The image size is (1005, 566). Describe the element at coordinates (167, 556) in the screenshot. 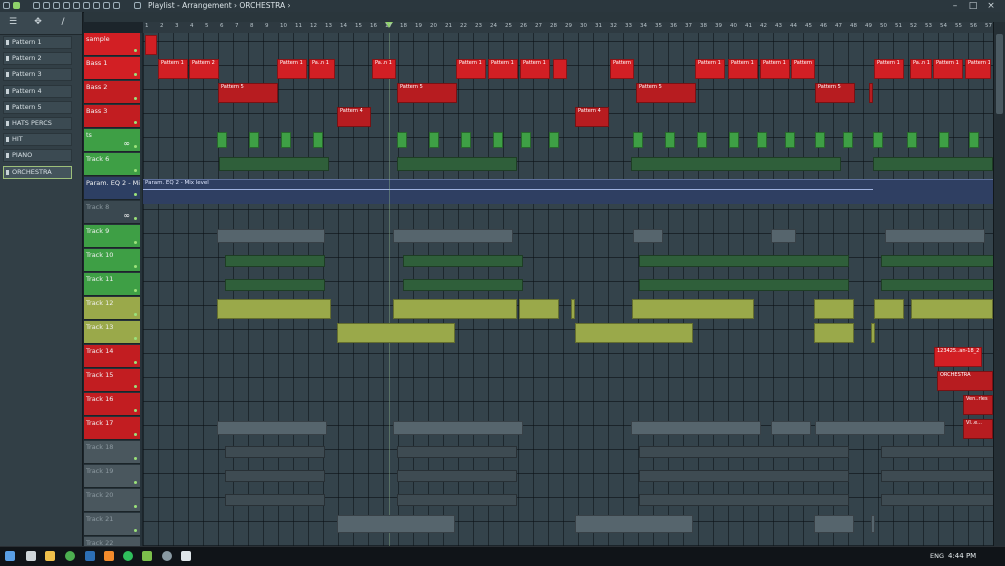

I see `browser-icon` at that location.